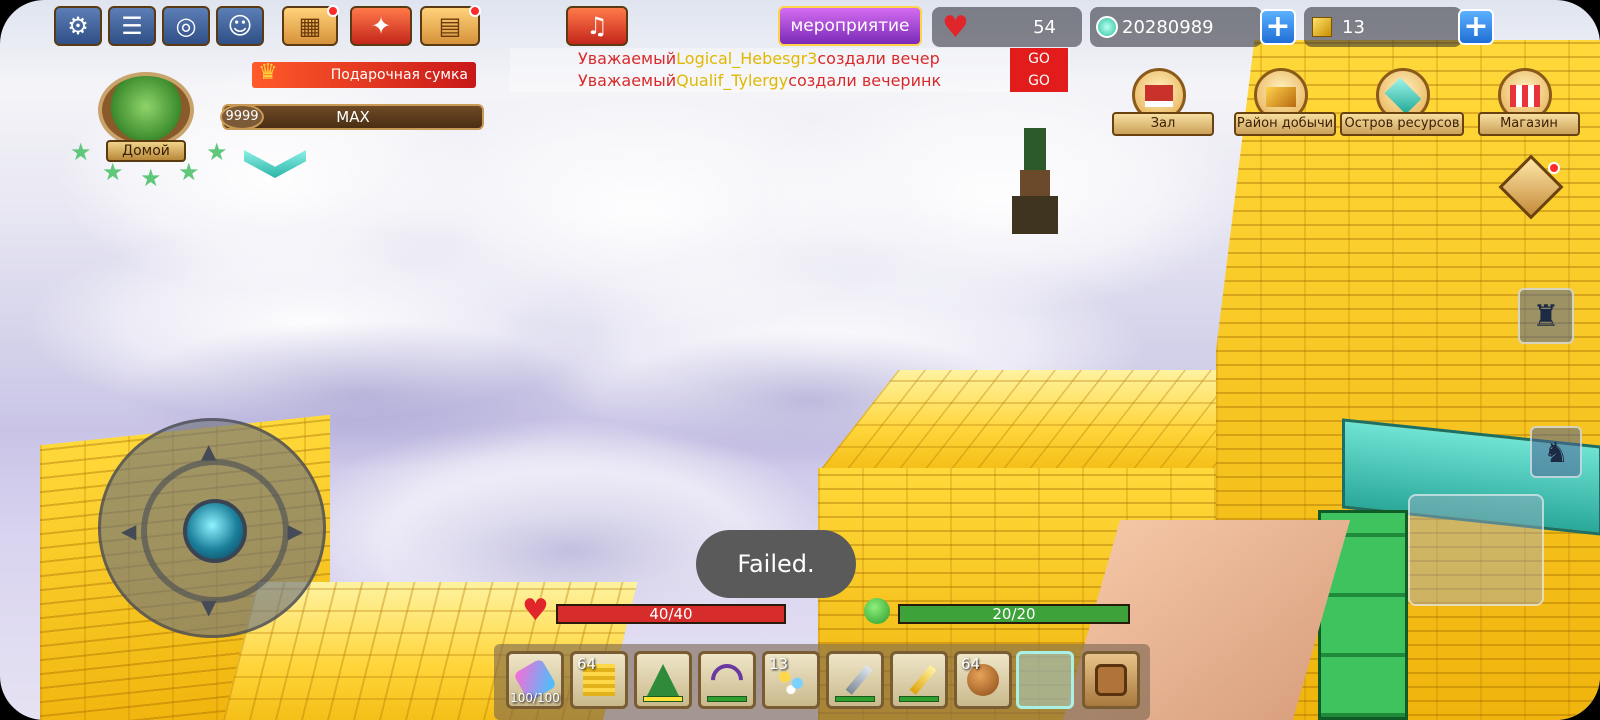 The height and width of the screenshot is (720, 1600). I want to click on health-text: 40/40, so click(671, 614).